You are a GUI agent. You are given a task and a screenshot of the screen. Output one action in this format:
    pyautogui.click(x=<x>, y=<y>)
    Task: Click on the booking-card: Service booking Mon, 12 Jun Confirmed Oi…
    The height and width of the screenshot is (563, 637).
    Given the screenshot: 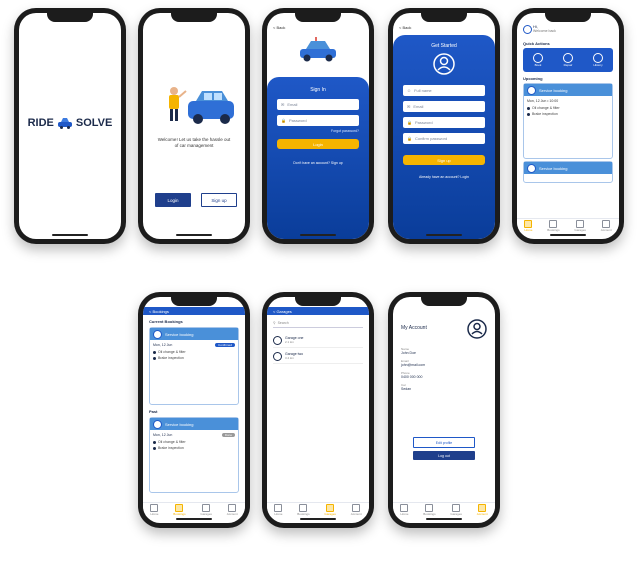 What is the action you would take?
    pyautogui.click(x=194, y=366)
    